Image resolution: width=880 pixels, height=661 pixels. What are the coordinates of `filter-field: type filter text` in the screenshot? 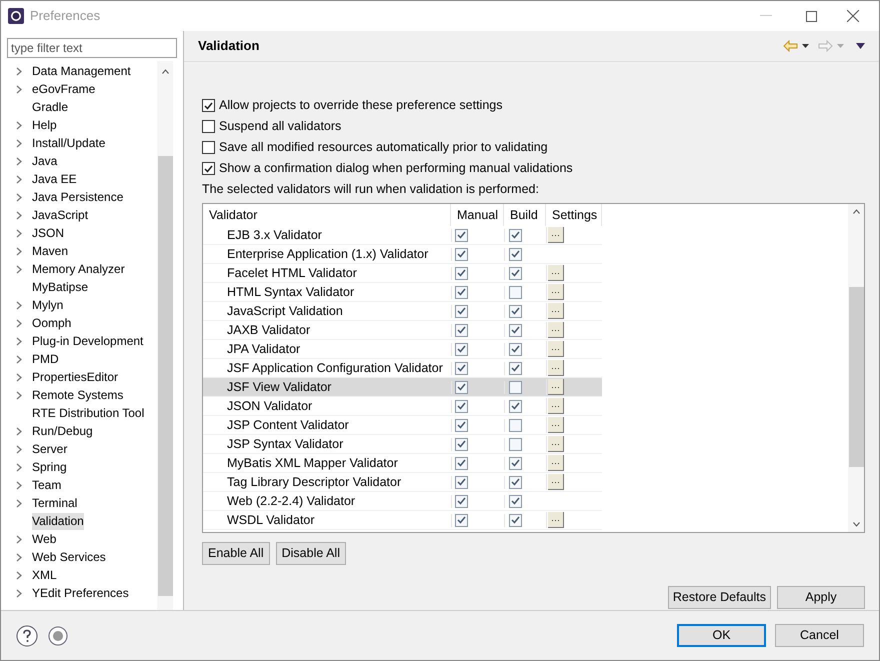 It's located at (92, 48).